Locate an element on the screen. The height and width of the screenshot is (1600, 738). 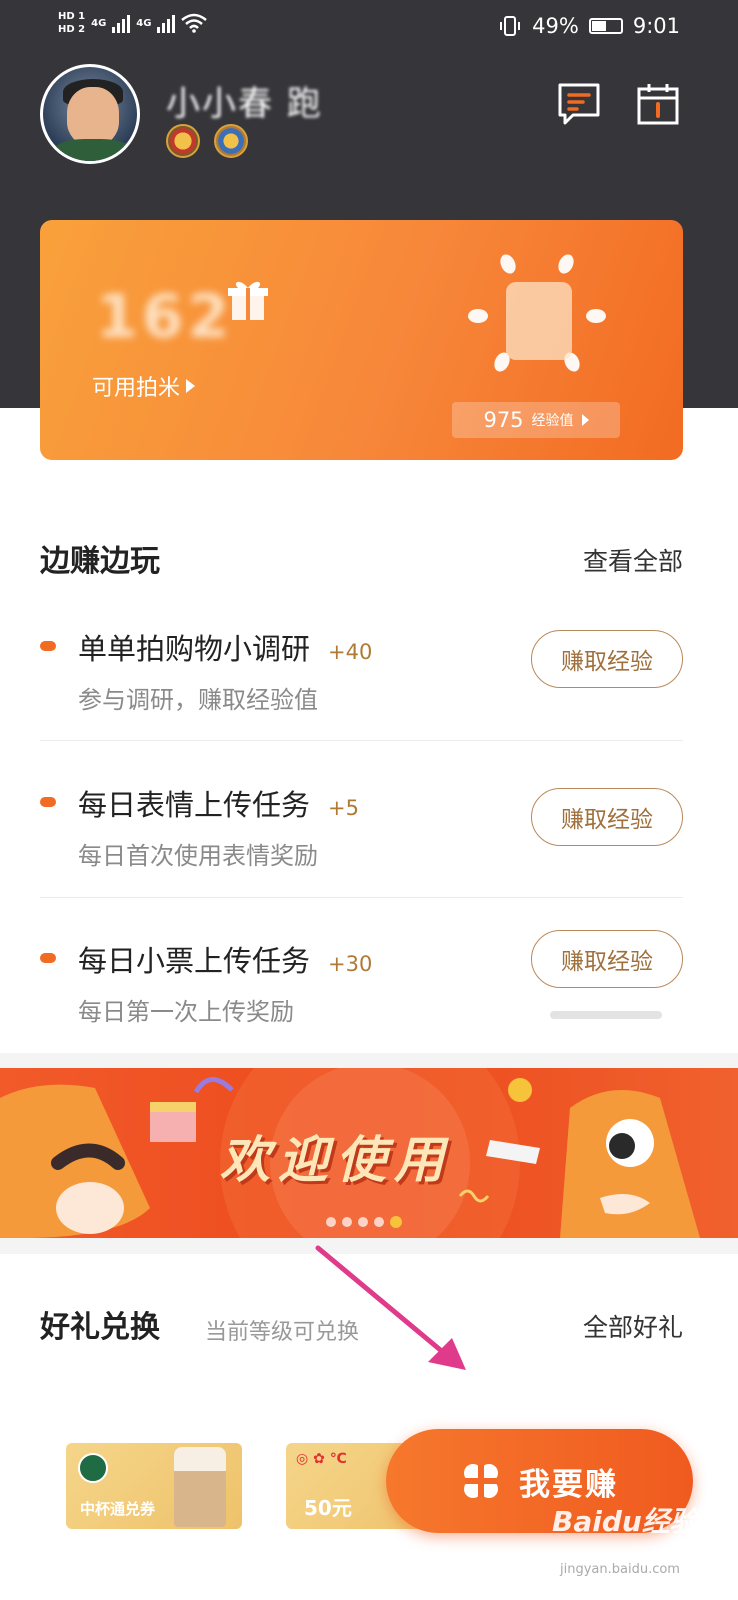
avatar-shirt is located at coordinates (93, 150).